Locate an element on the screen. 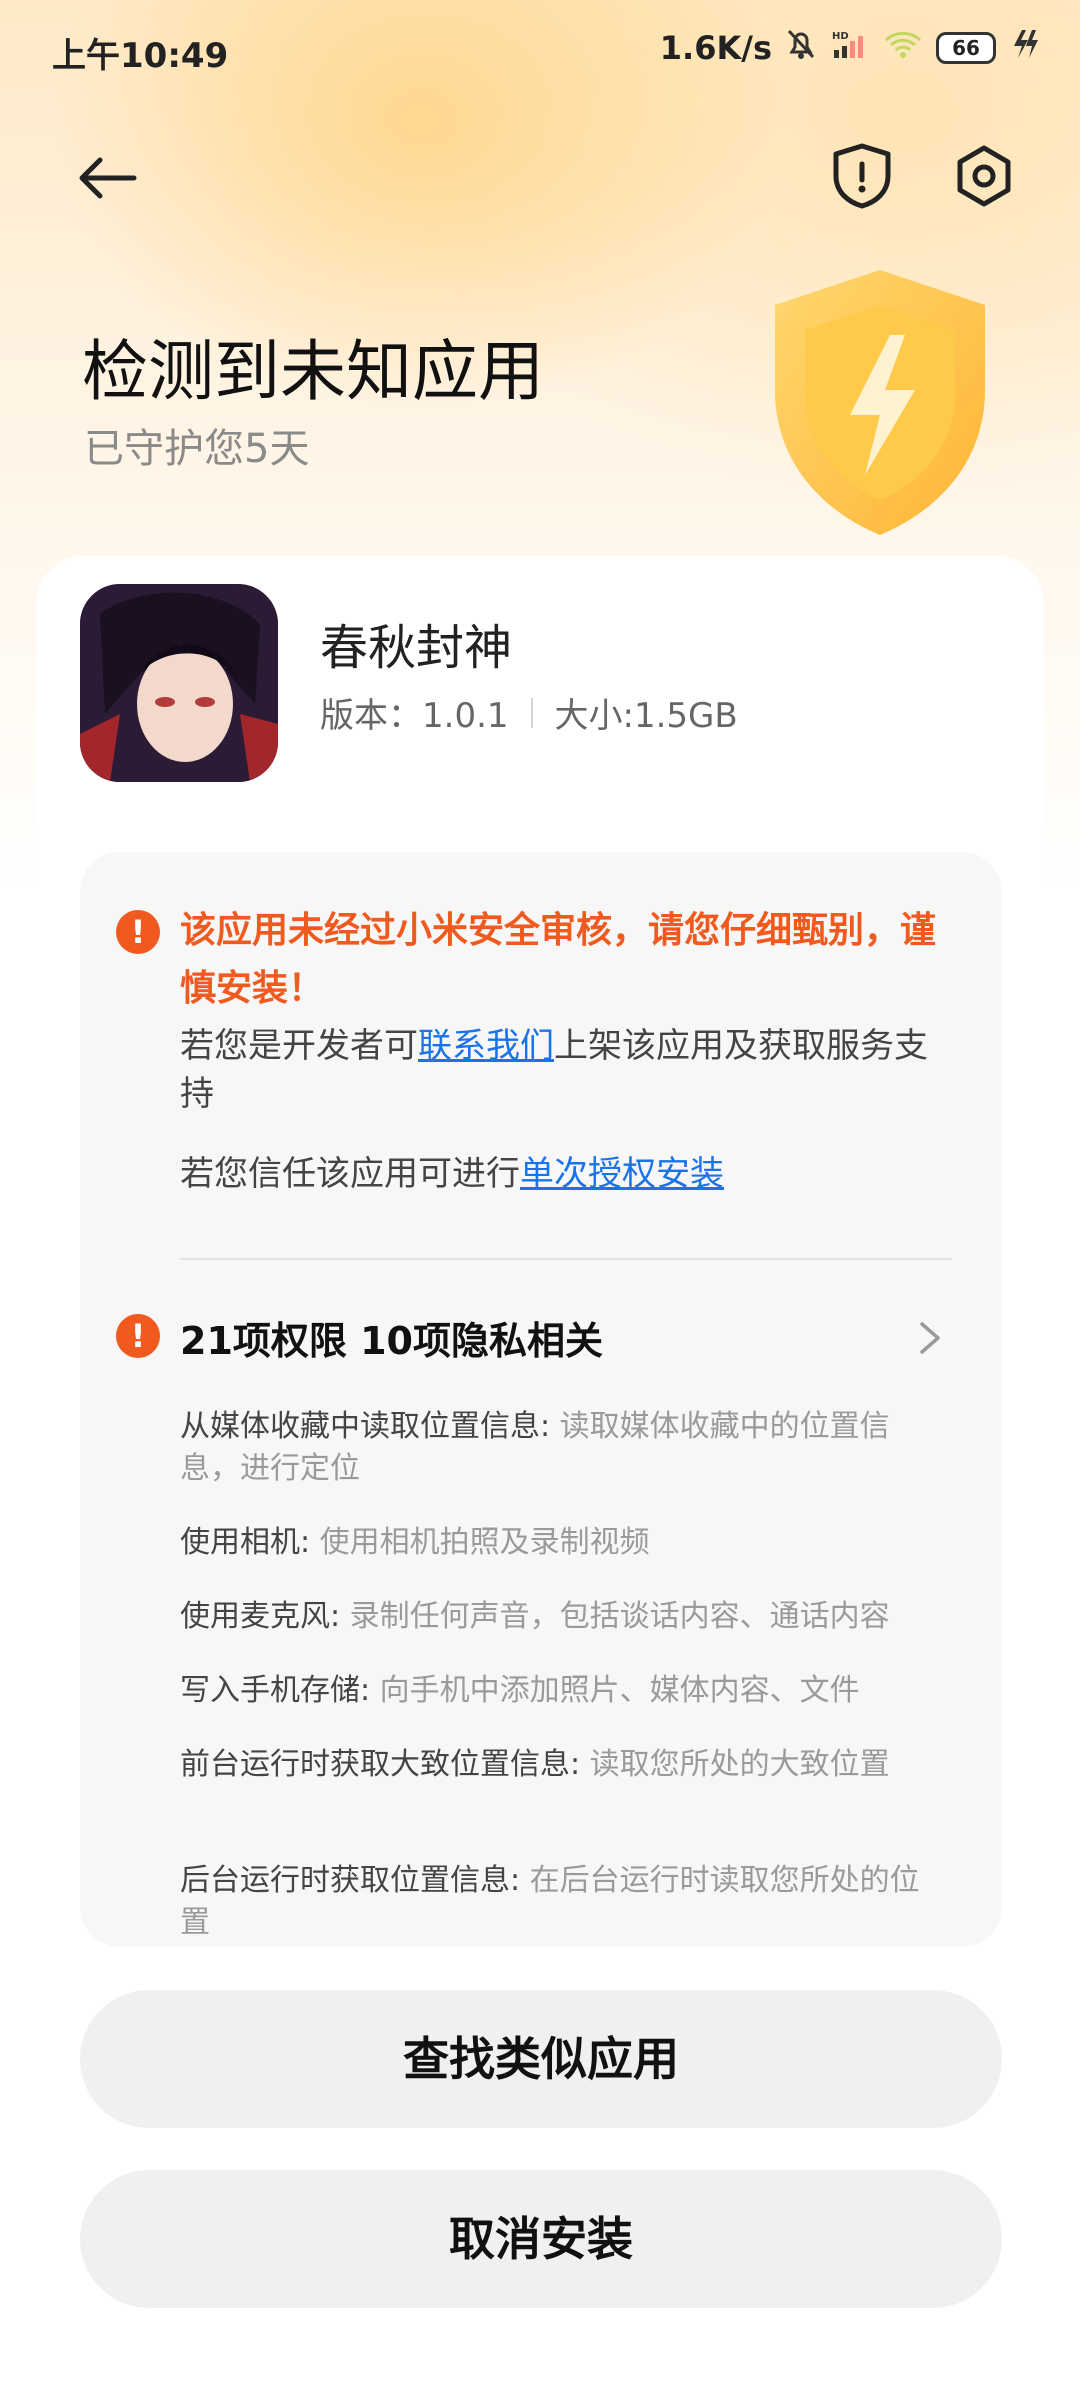 The width and height of the screenshot is (1080, 2400). signal-icon: HD is located at coordinates (850, 48).